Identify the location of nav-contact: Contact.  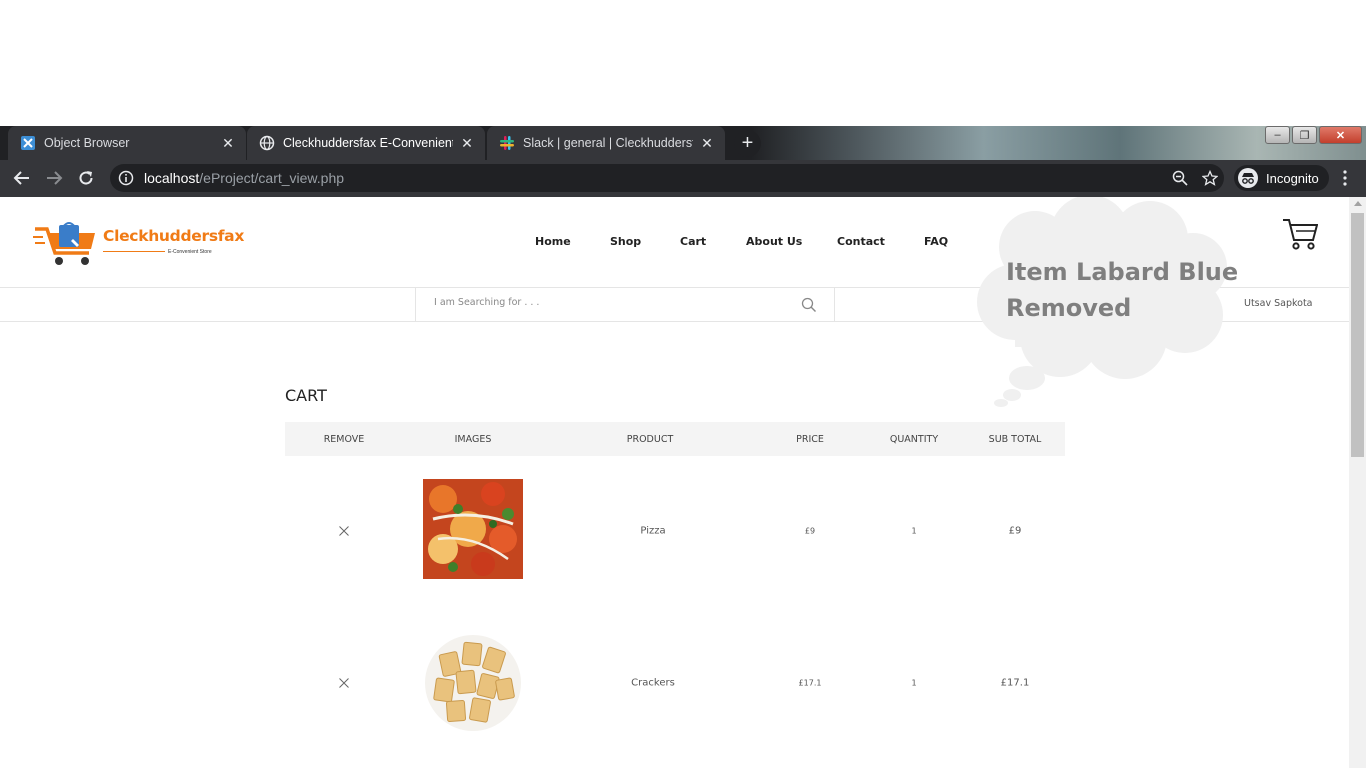
(880, 241).